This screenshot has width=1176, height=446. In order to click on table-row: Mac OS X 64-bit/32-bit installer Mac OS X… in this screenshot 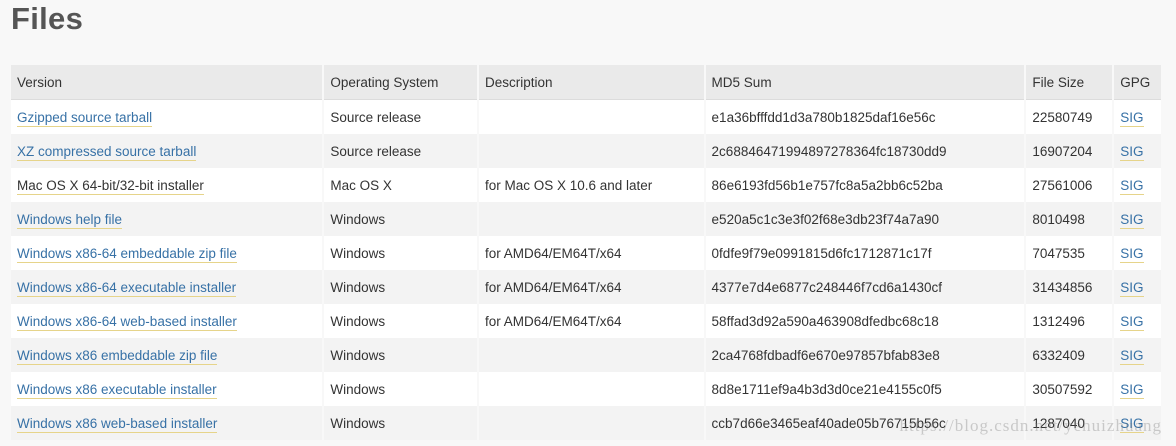, I will do `click(587, 185)`.